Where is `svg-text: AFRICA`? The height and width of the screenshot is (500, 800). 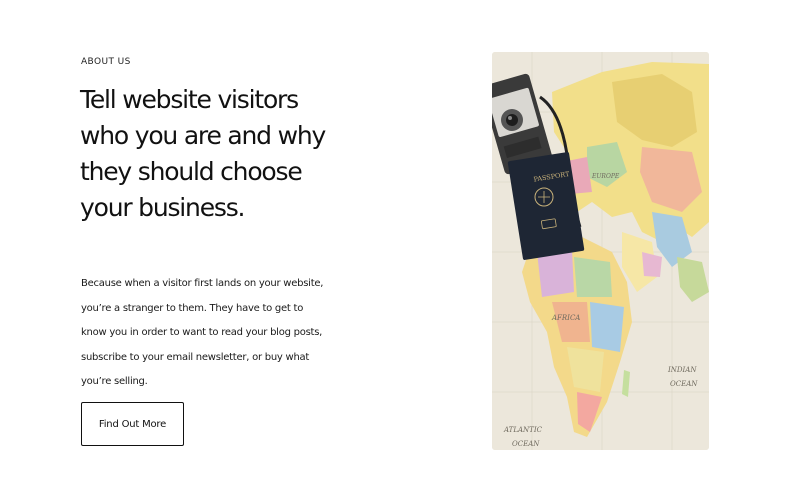
svg-text: AFRICA is located at coordinates (565, 318).